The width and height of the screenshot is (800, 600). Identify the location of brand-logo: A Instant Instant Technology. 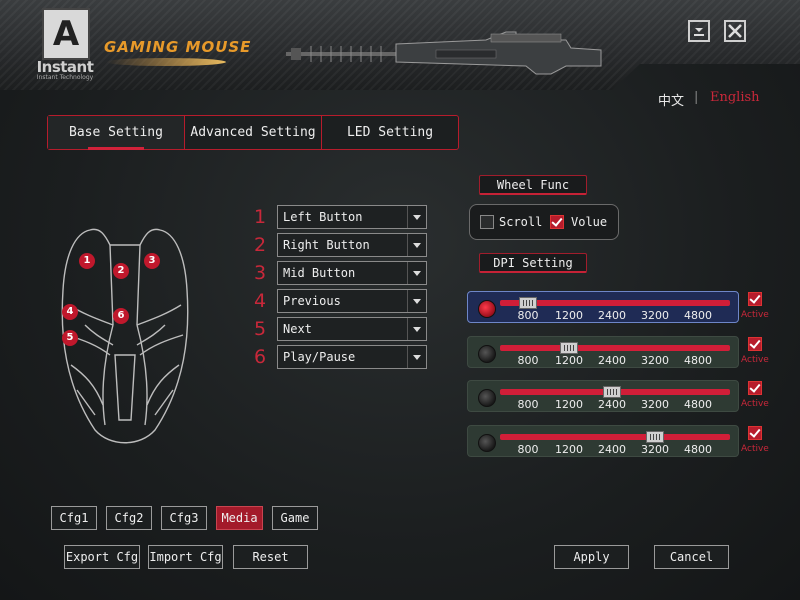
(65, 43).